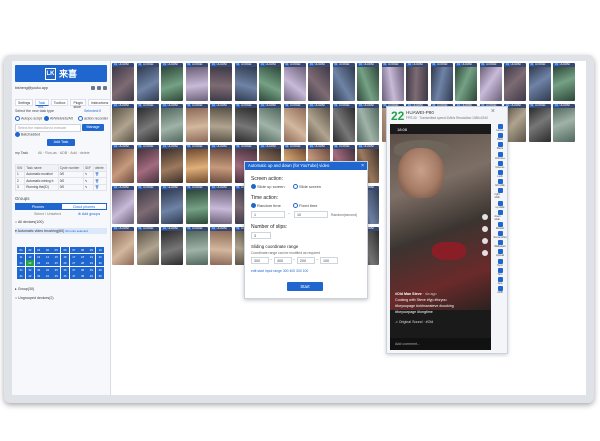 The image size is (600, 441). What do you see at coordinates (93, 88) in the screenshot?
I see `settings-icon` at bounding box center [93, 88].